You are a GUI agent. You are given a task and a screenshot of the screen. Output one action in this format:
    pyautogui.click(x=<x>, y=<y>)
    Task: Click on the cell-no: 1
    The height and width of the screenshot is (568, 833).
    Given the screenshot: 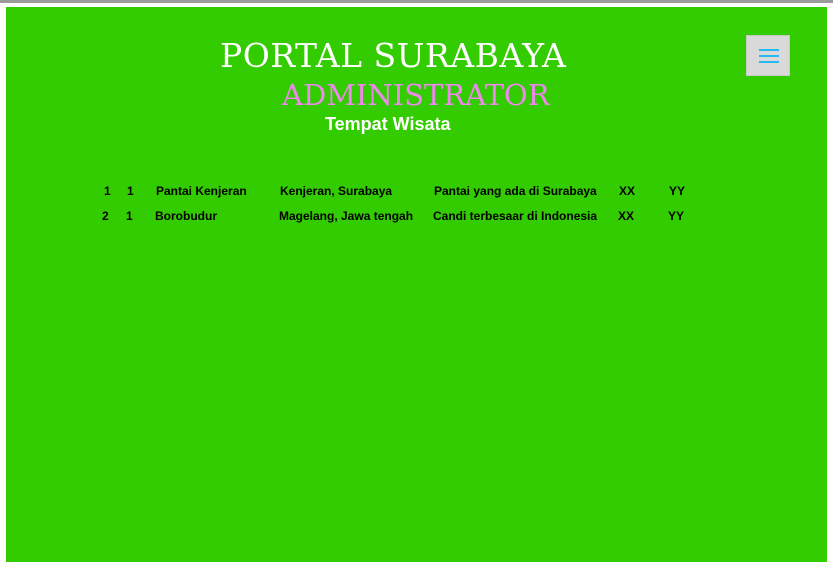 What is the action you would take?
    pyautogui.click(x=107, y=191)
    